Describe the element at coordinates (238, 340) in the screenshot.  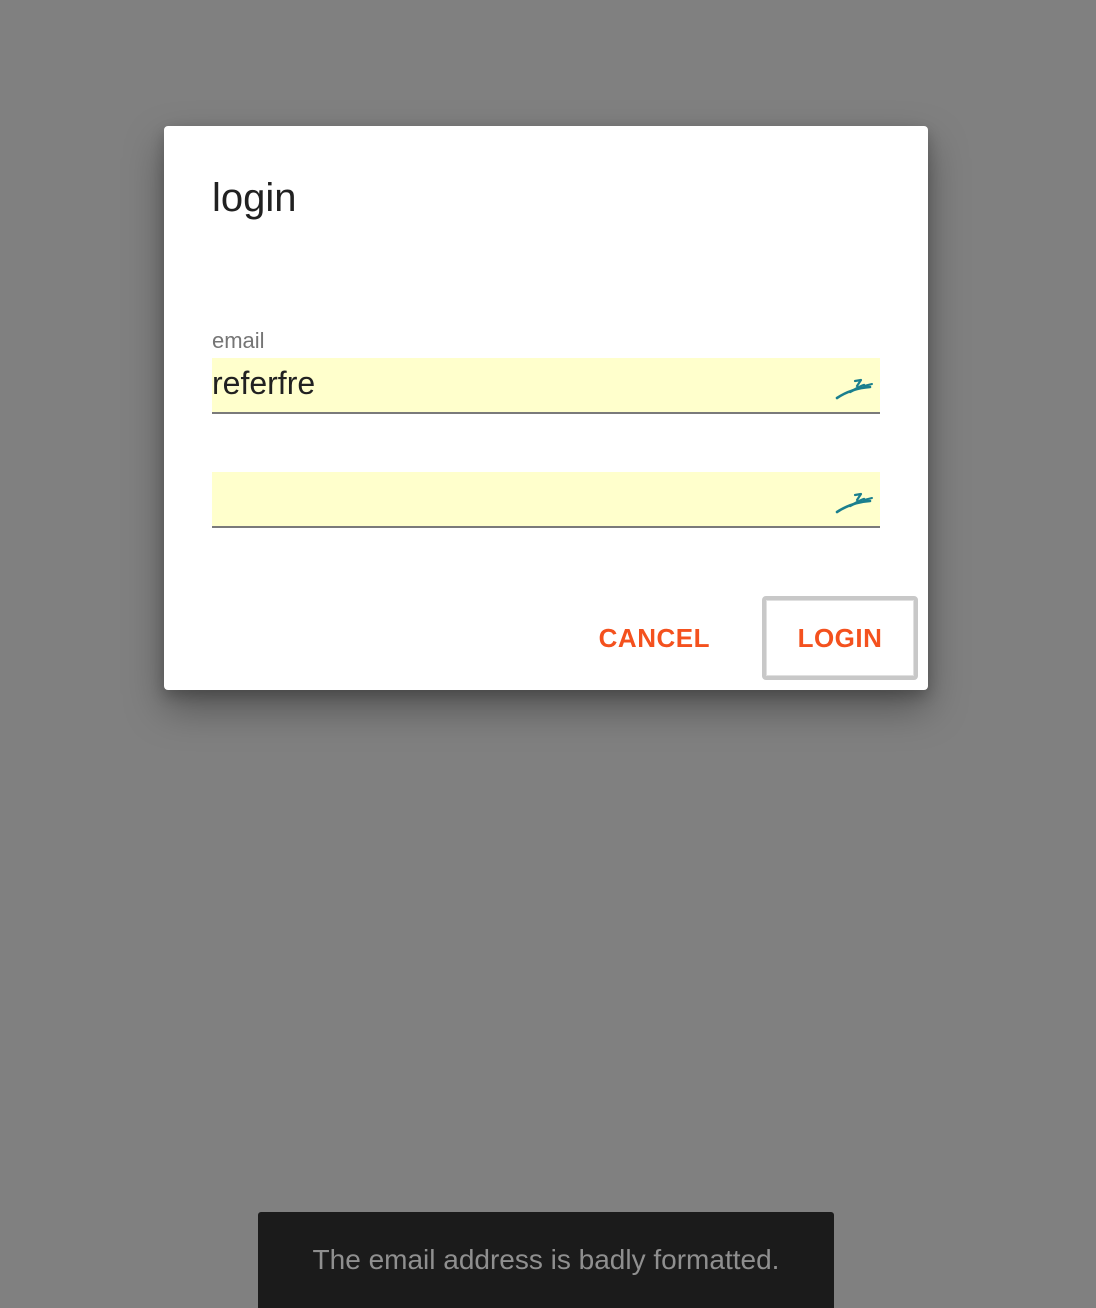
I see `email-label: email` at that location.